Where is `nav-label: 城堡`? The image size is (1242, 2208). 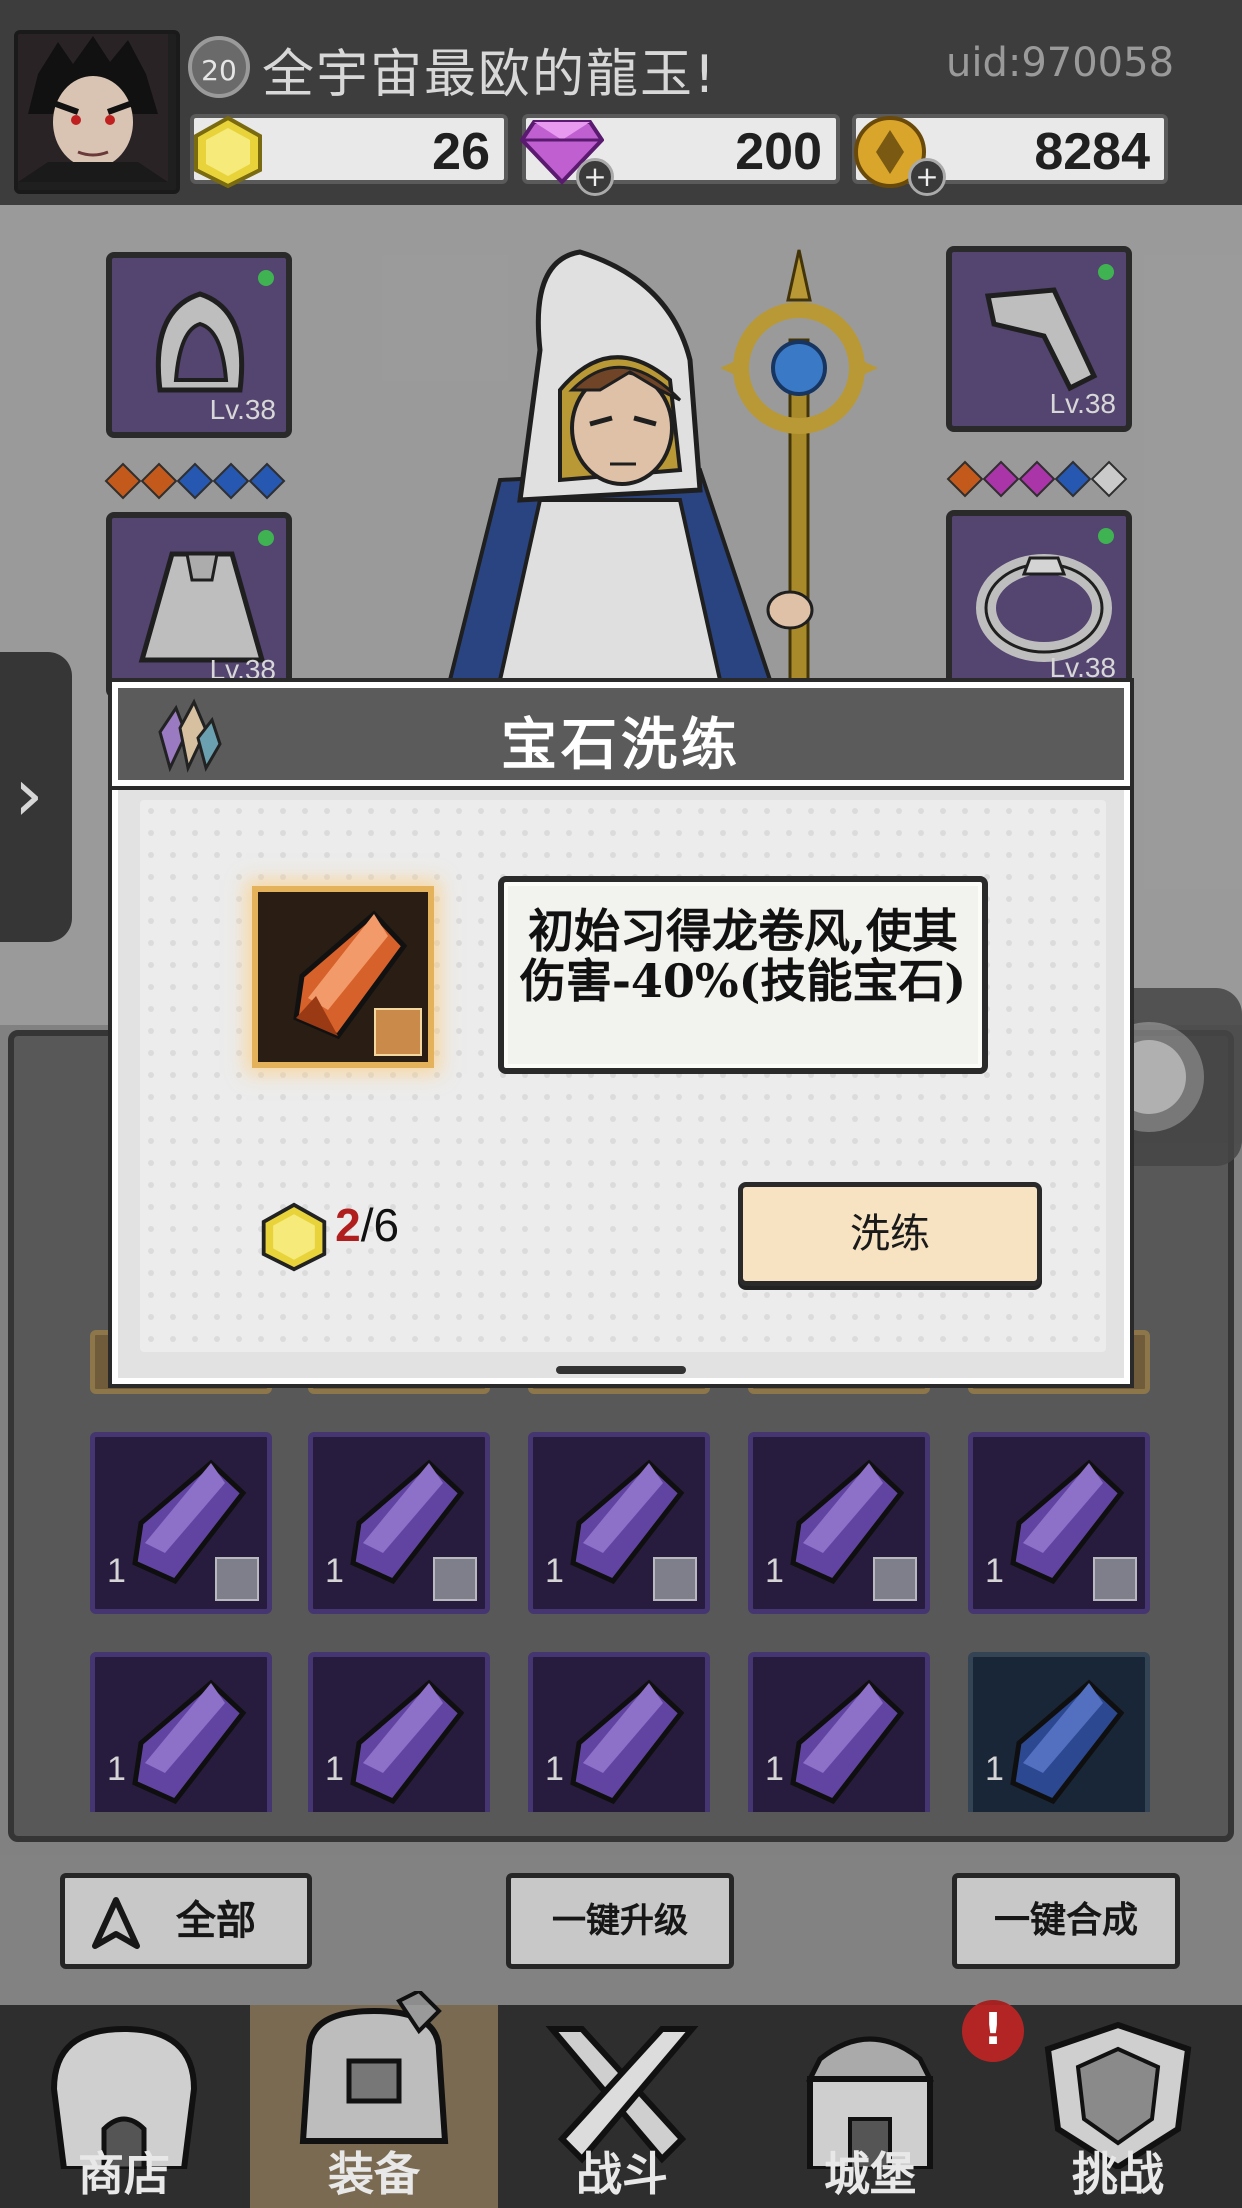
nav-label: 城堡 is located at coordinates (870, 2174).